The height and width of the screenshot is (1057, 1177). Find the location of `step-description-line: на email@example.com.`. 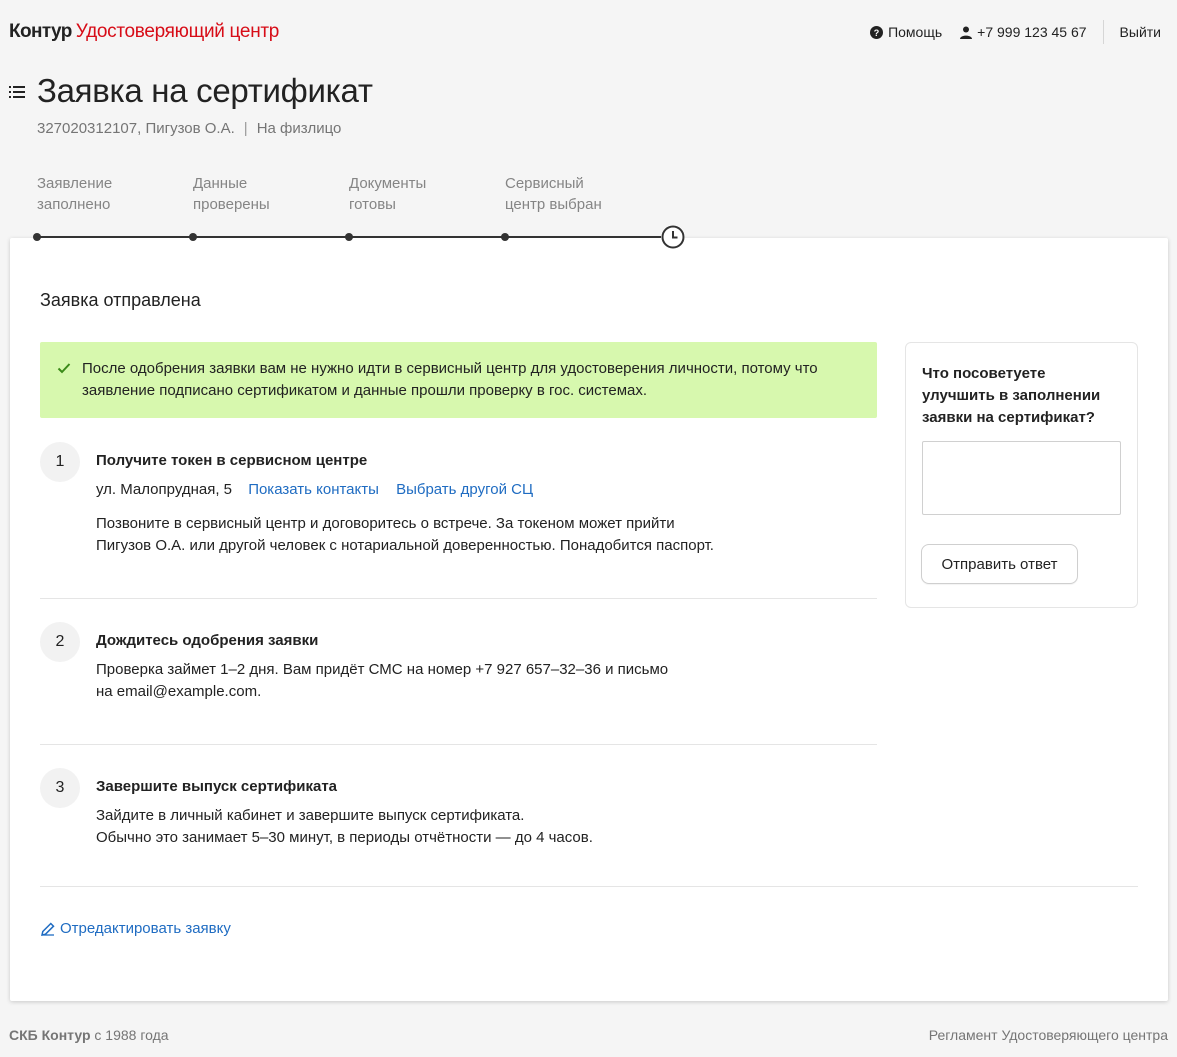

step-description-line: на email@example.com. is located at coordinates (179, 691).